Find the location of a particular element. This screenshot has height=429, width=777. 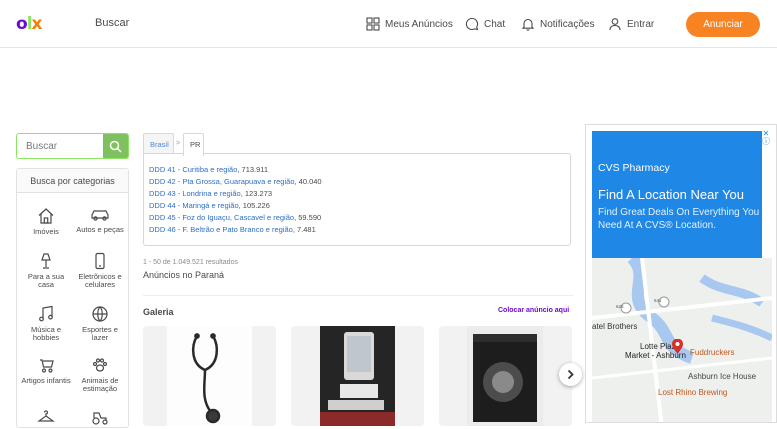

ddd-count: , 105.226 is located at coordinates (254, 205).